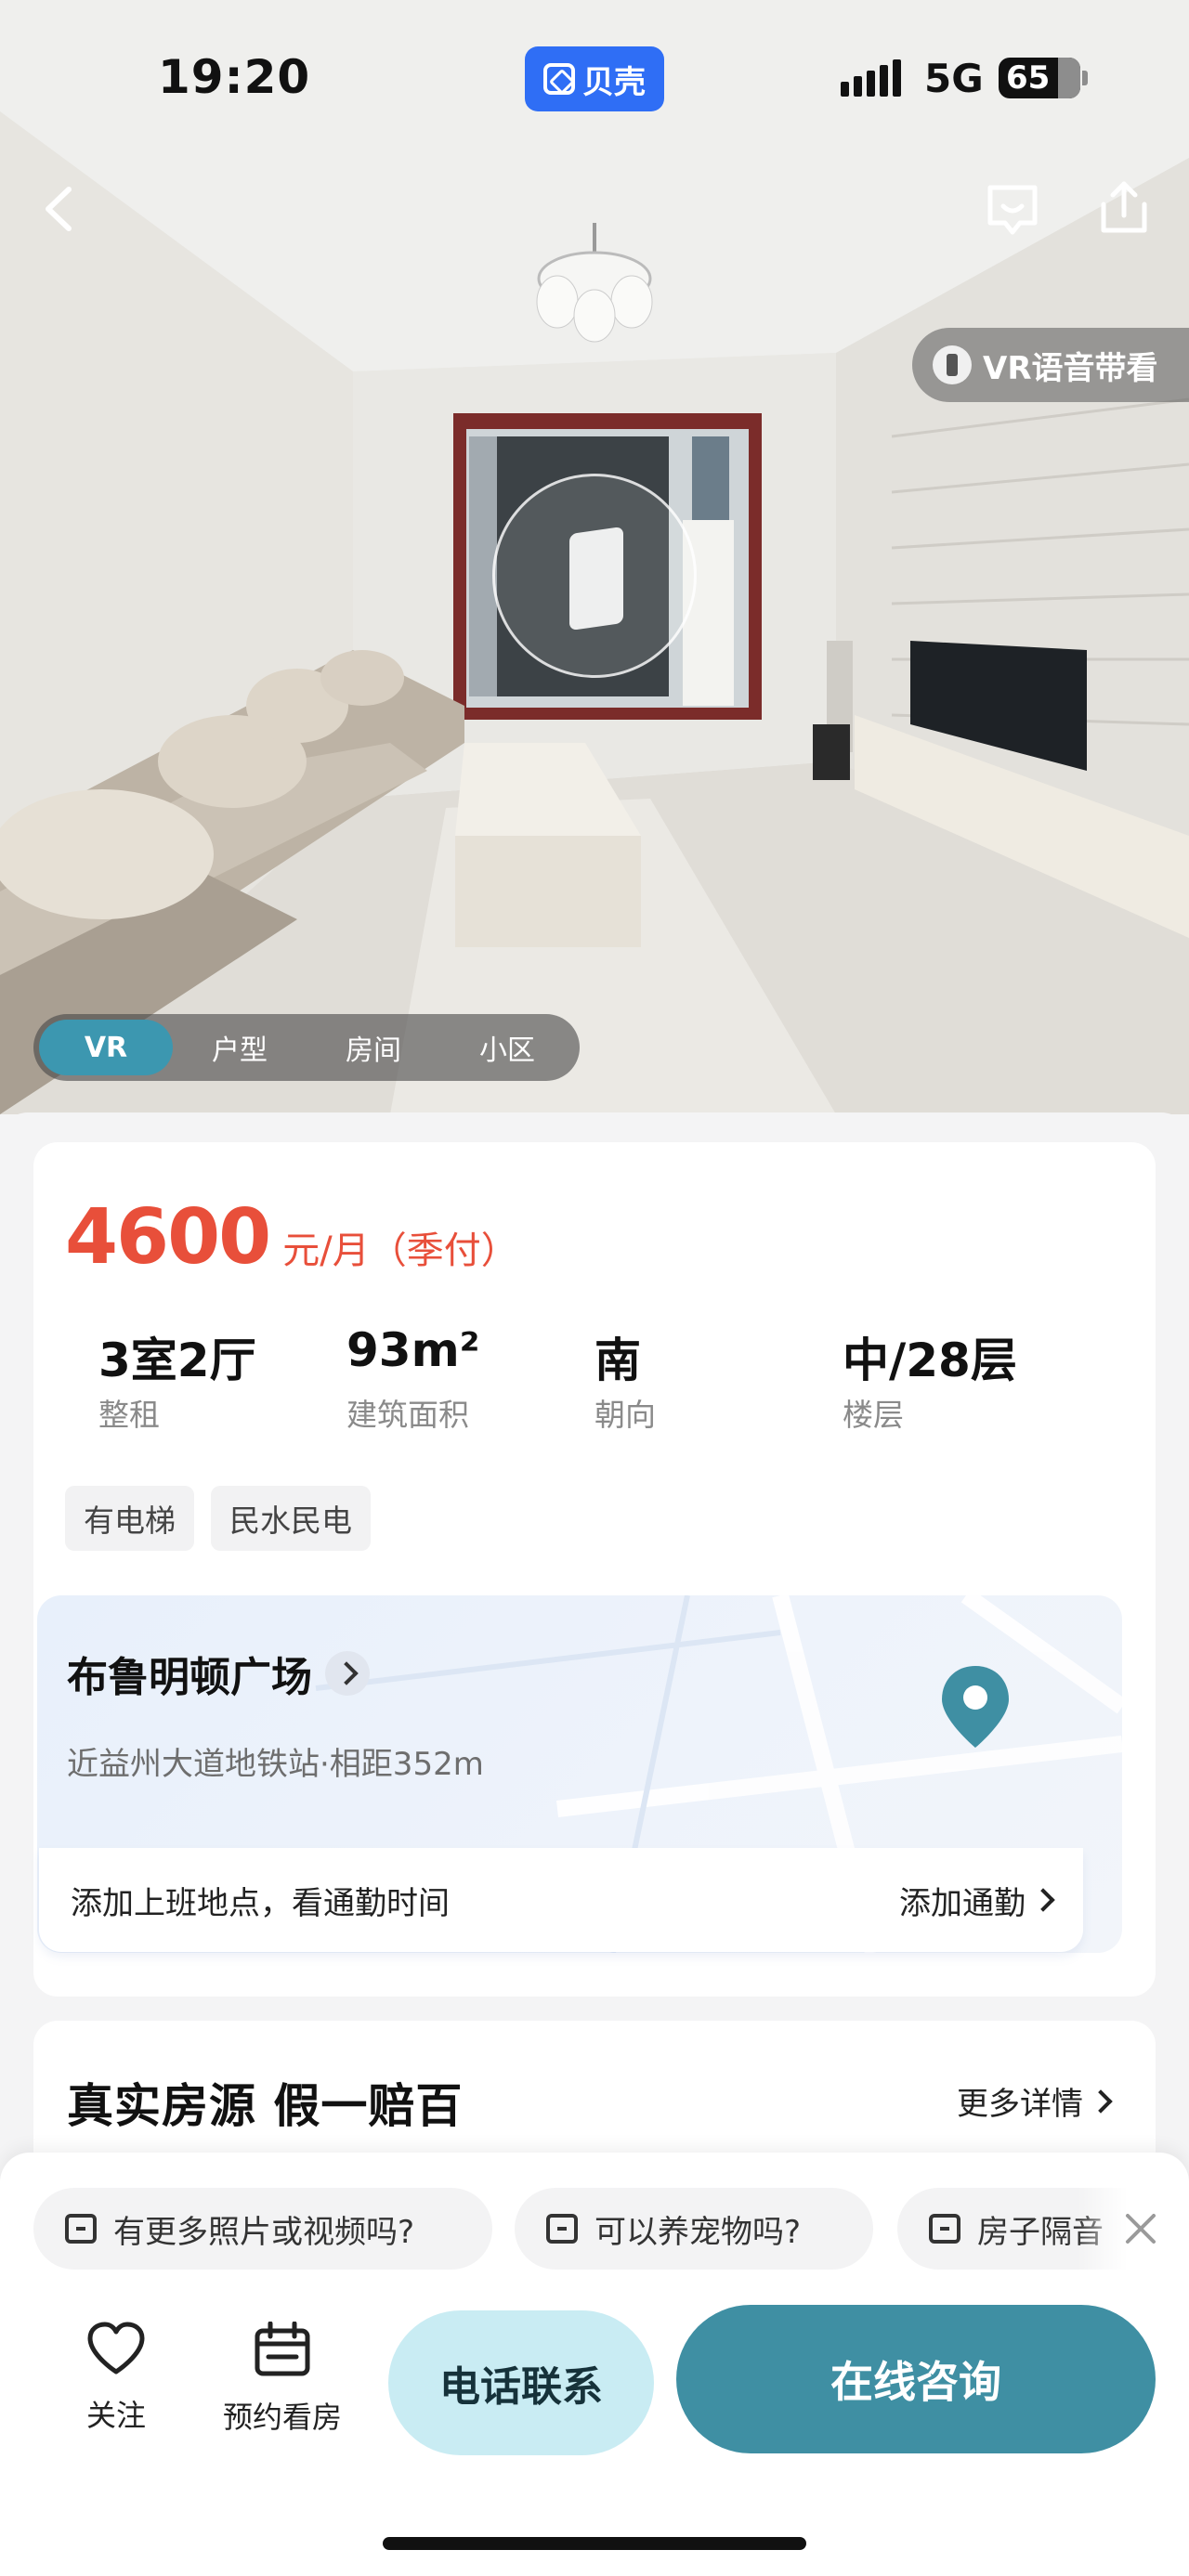 This screenshot has height=2576, width=1189. I want to click on follow-button: 关注, so click(116, 2378).